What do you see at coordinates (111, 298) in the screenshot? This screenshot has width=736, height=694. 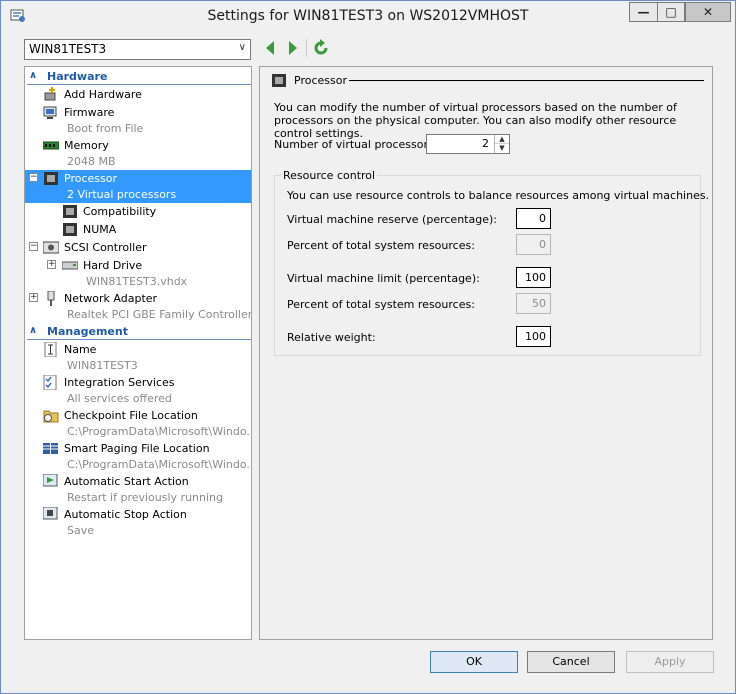 I see `tree-item-label: Network Adapter` at bounding box center [111, 298].